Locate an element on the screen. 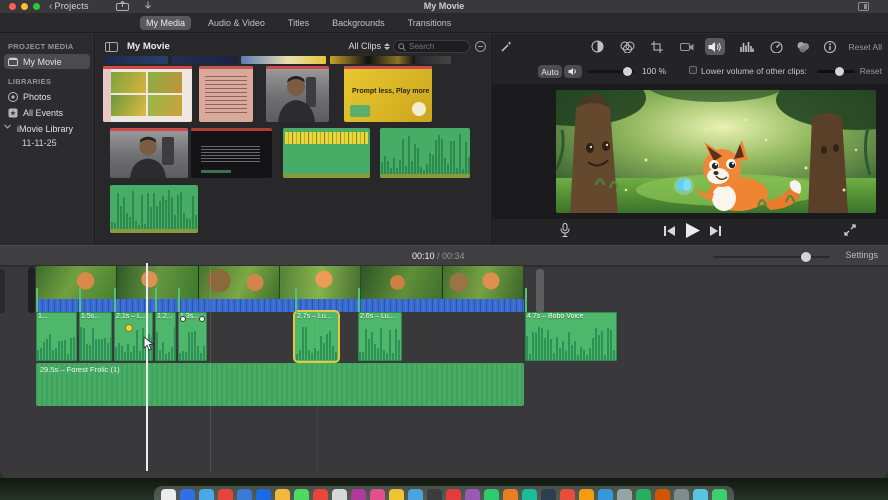 This screenshot has width=888, height=500. volume-icon is located at coordinates (715, 46).